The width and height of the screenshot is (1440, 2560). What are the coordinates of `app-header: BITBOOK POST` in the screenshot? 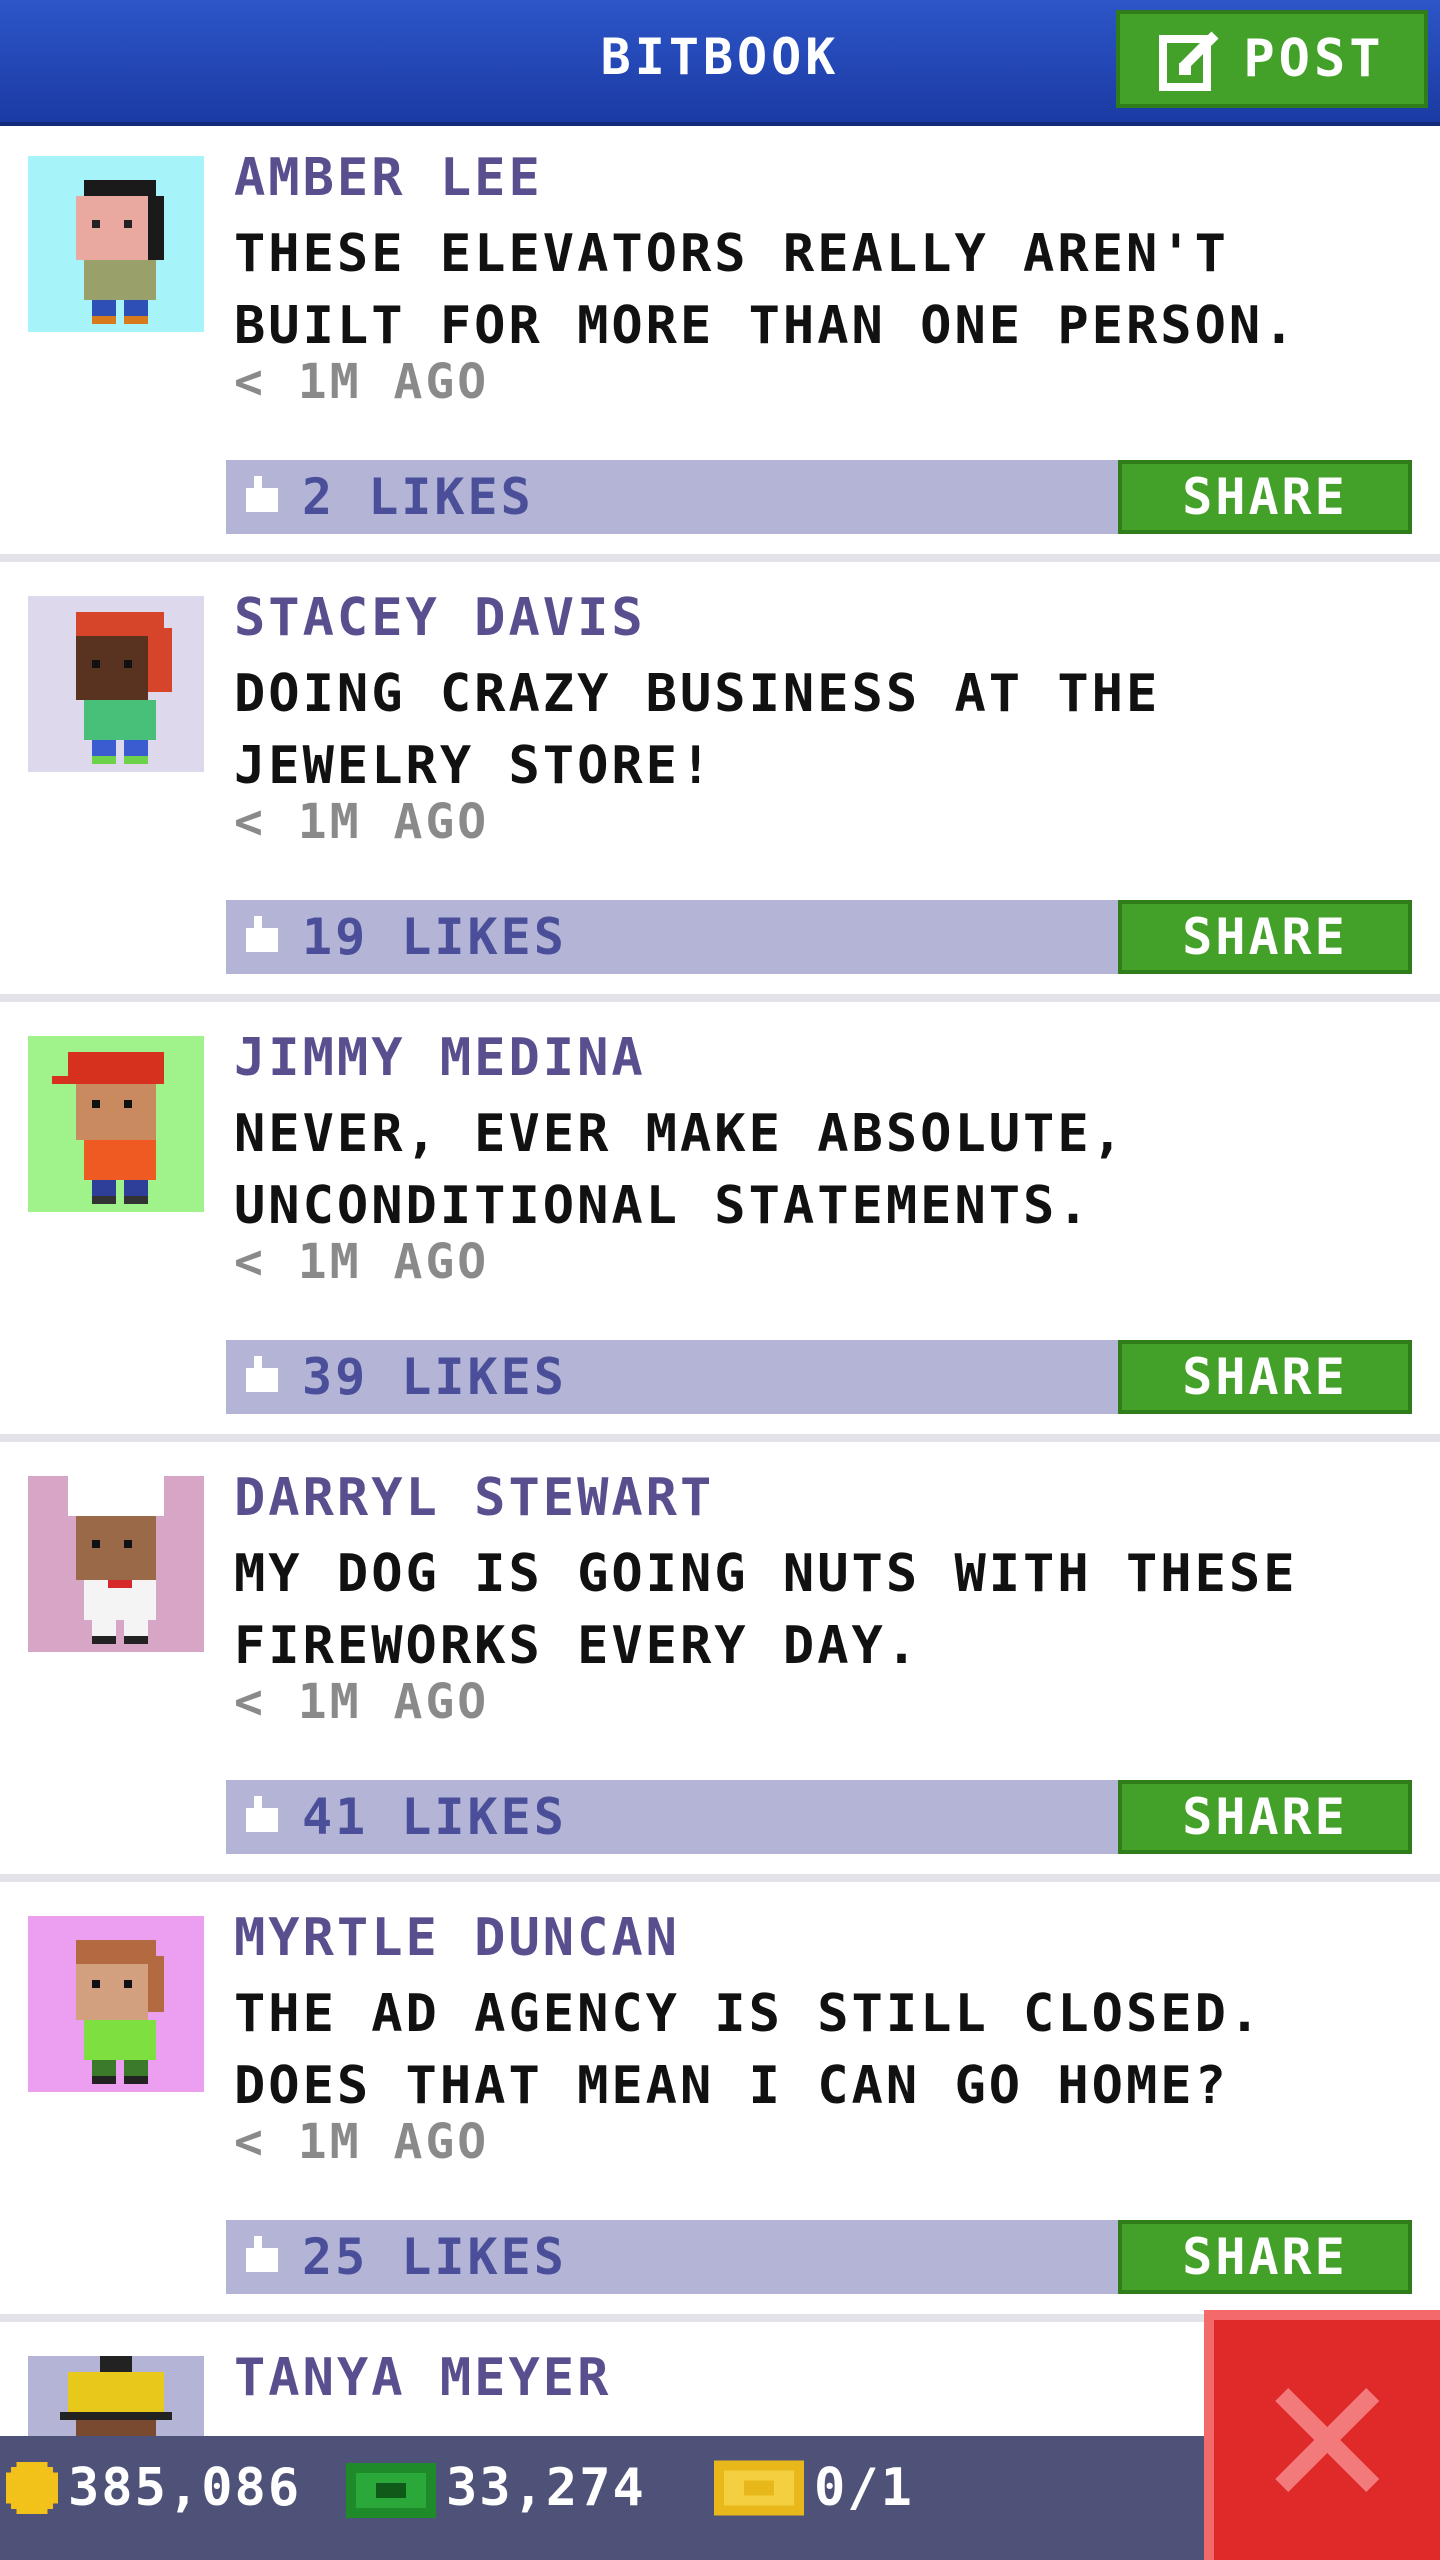 It's located at (720, 63).